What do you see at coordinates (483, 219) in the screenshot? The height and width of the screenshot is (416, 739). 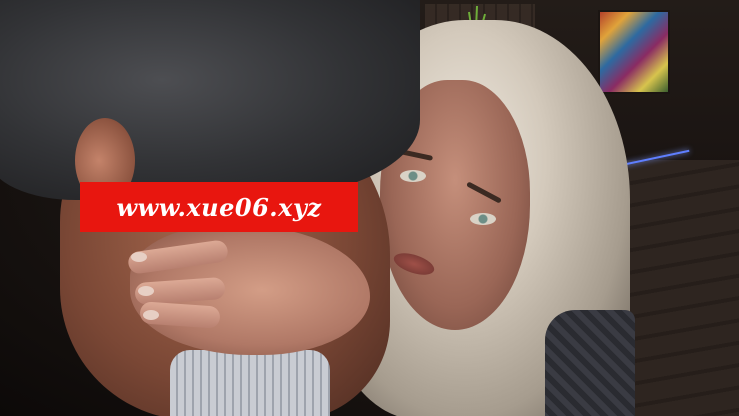 I see `woman-right-eye` at bounding box center [483, 219].